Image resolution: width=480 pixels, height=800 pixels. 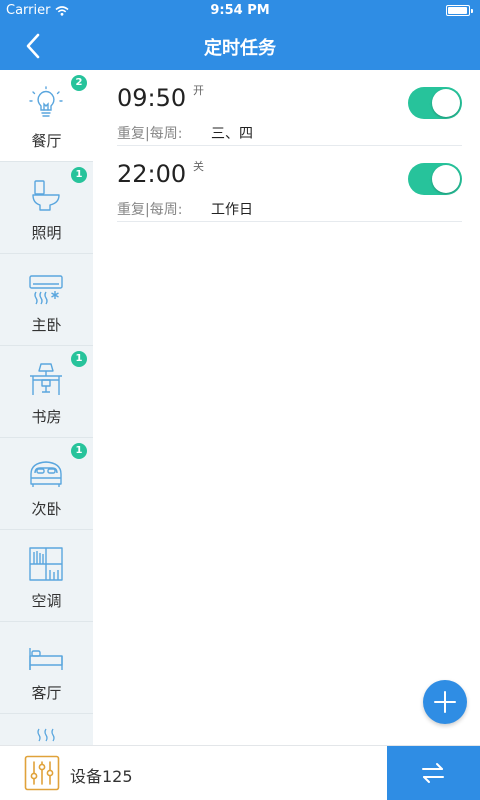 I want to click on sidebar-item-master-bedroom: 主卧, so click(x=46, y=300).